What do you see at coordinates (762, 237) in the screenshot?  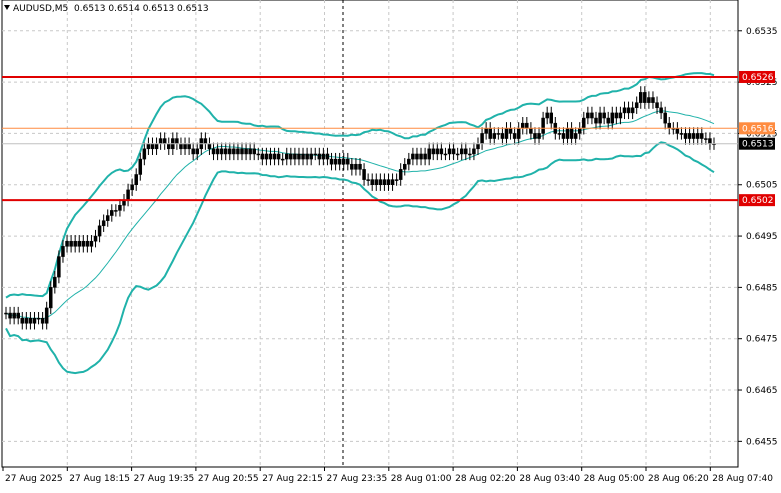 I see `y-tick-label: 0.6495` at bounding box center [762, 237].